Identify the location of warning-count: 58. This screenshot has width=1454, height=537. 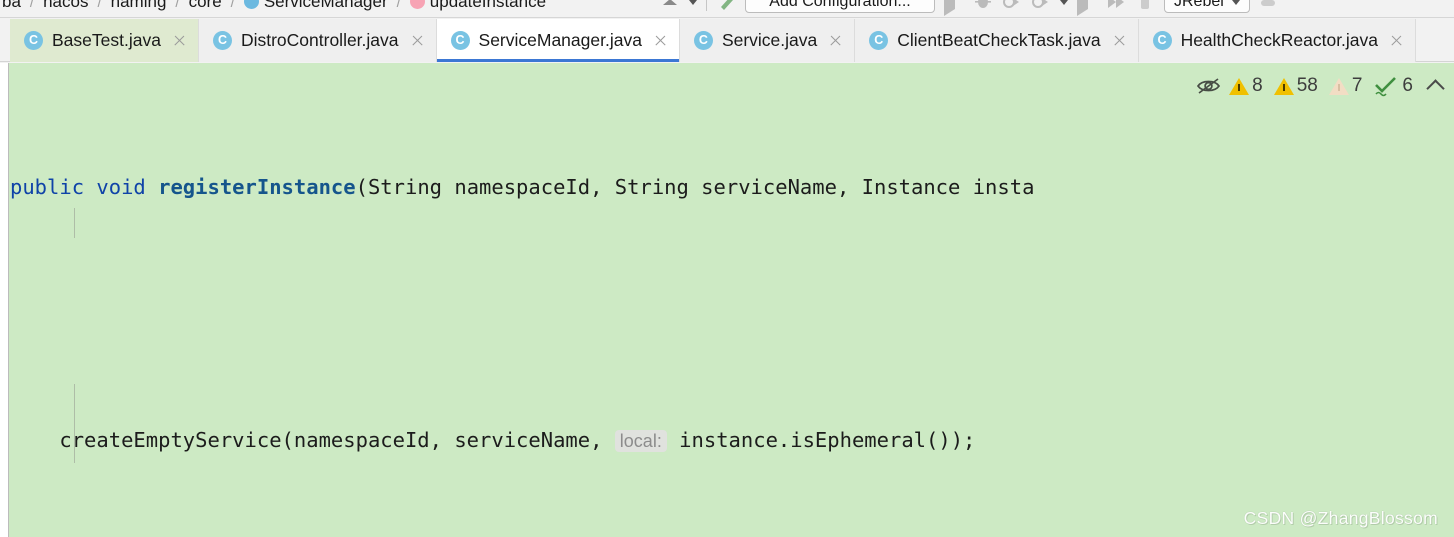
(1307, 85).